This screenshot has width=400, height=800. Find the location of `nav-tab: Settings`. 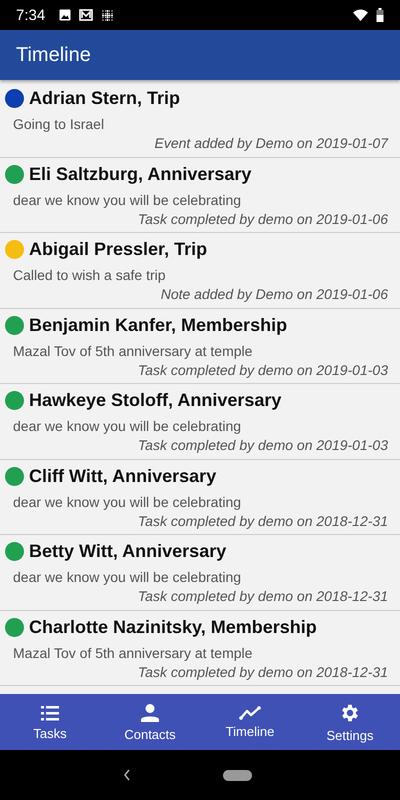

nav-tab: Settings is located at coordinates (350, 722).